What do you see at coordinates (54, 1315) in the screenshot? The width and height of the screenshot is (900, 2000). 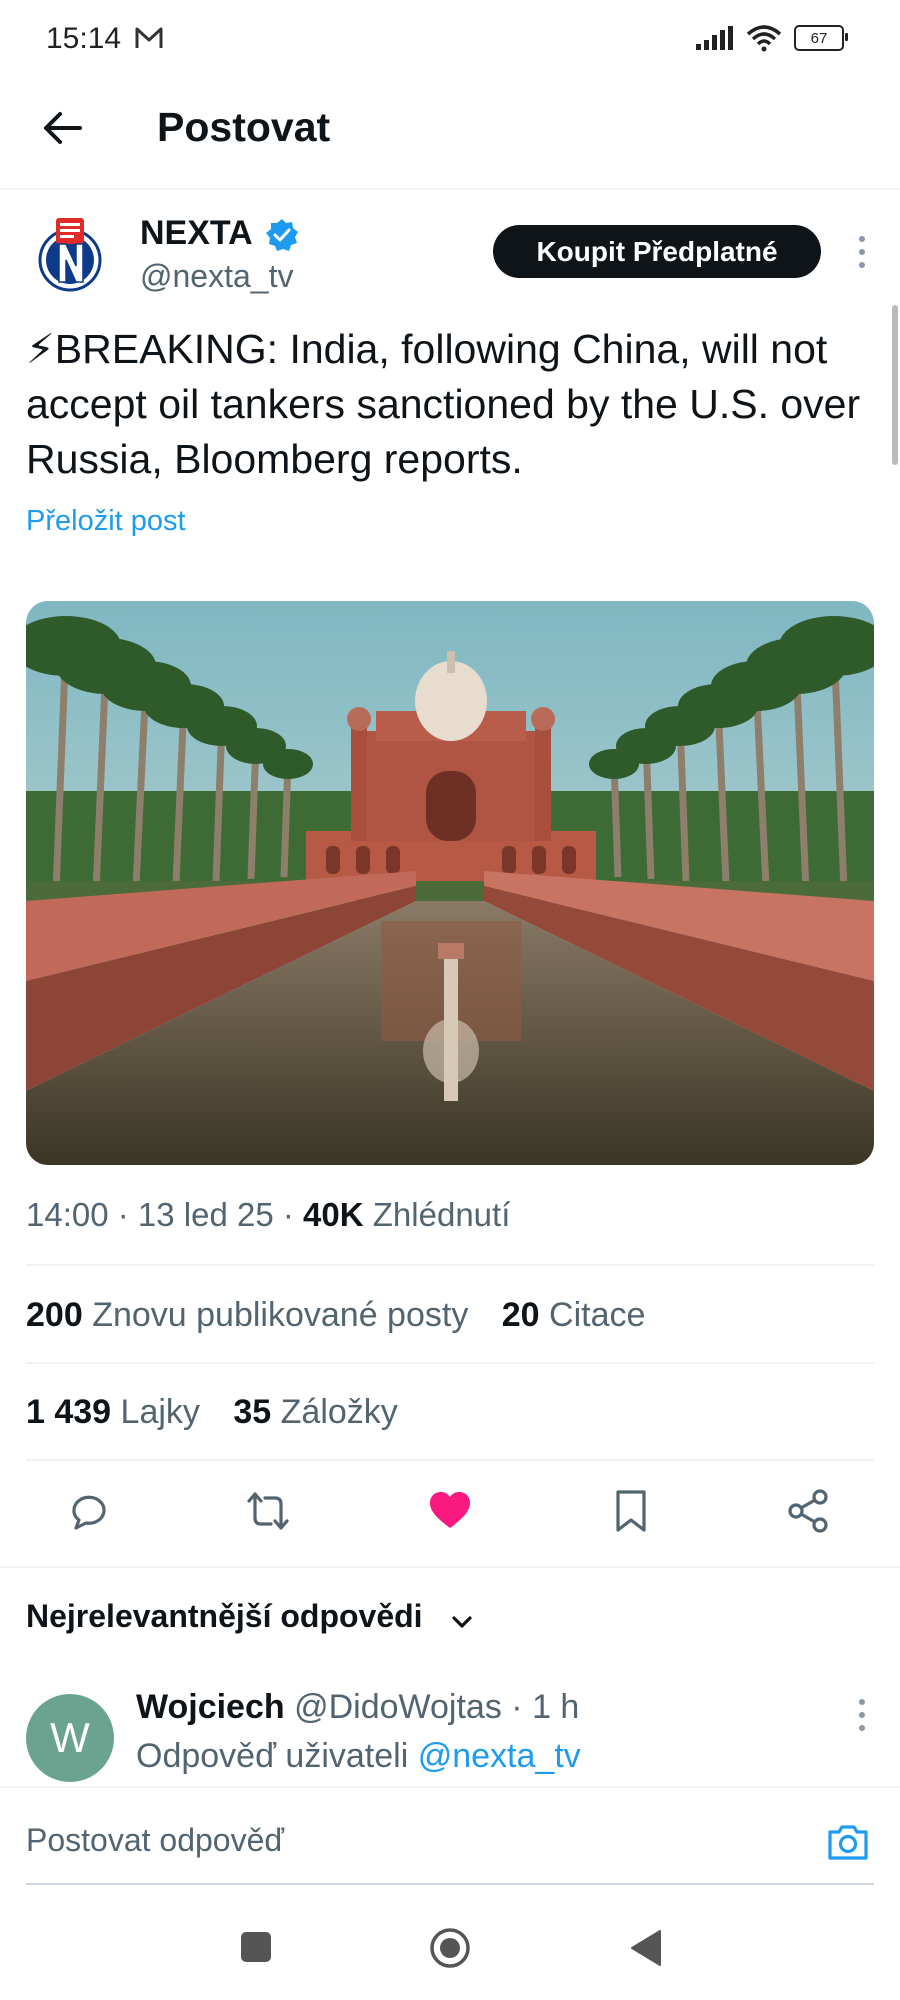 I see `reposts-count: 200` at bounding box center [54, 1315].